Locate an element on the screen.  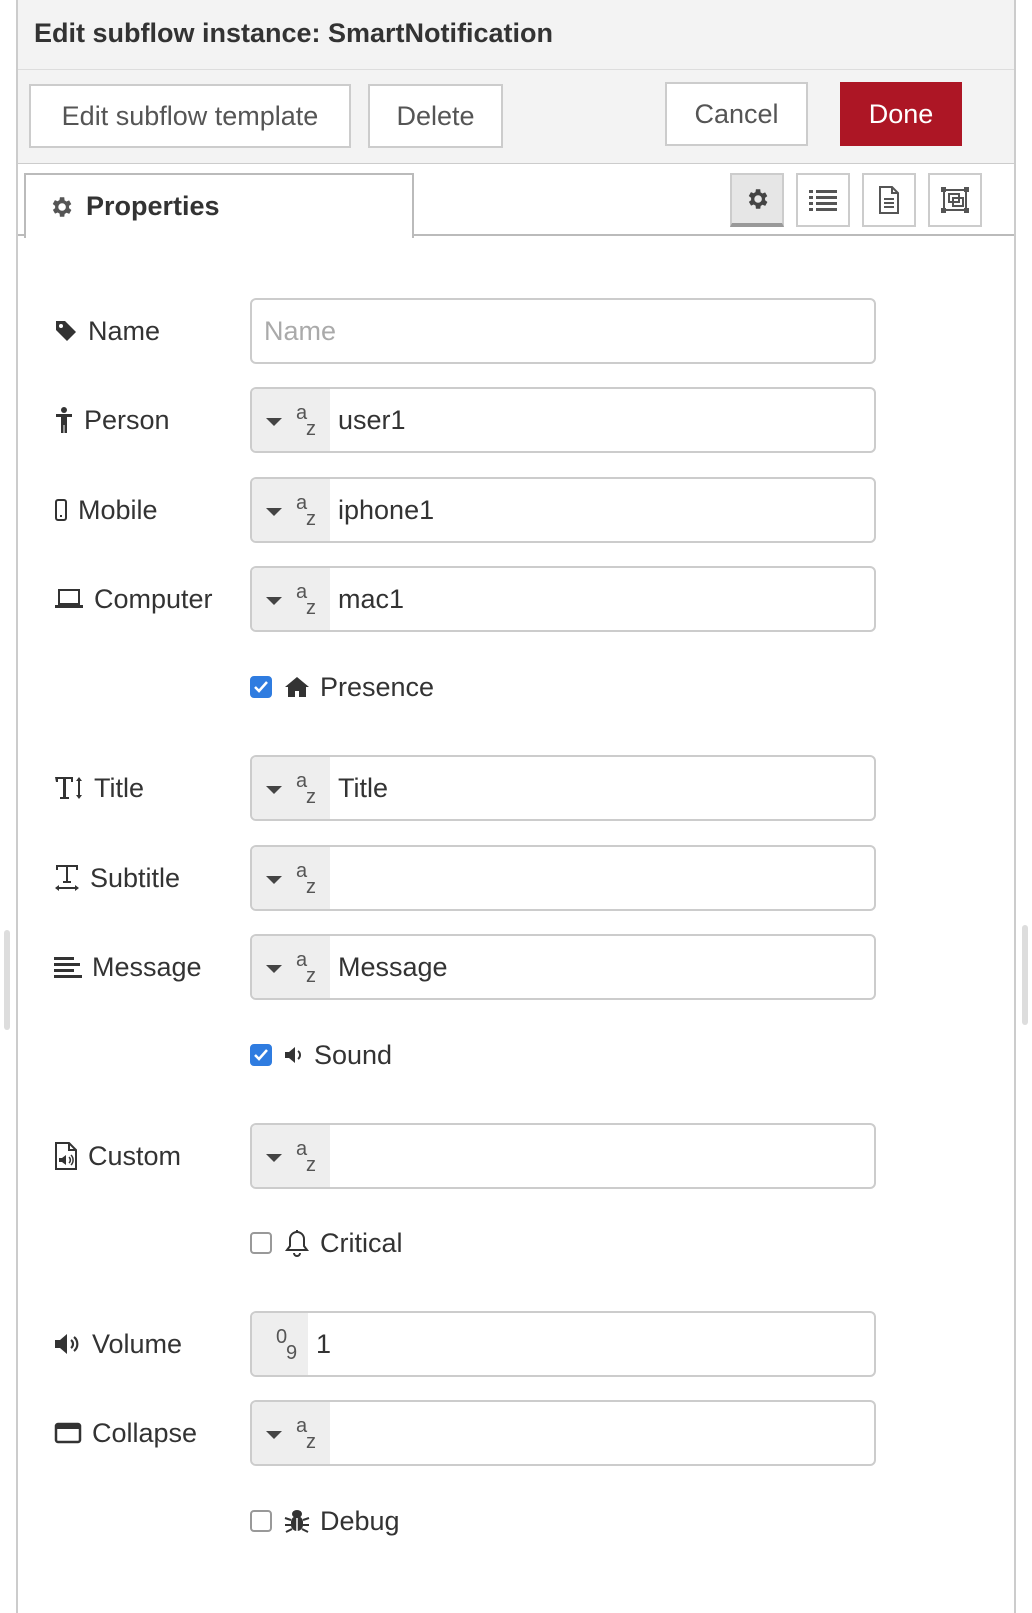
tab-list is located at coordinates (823, 200).